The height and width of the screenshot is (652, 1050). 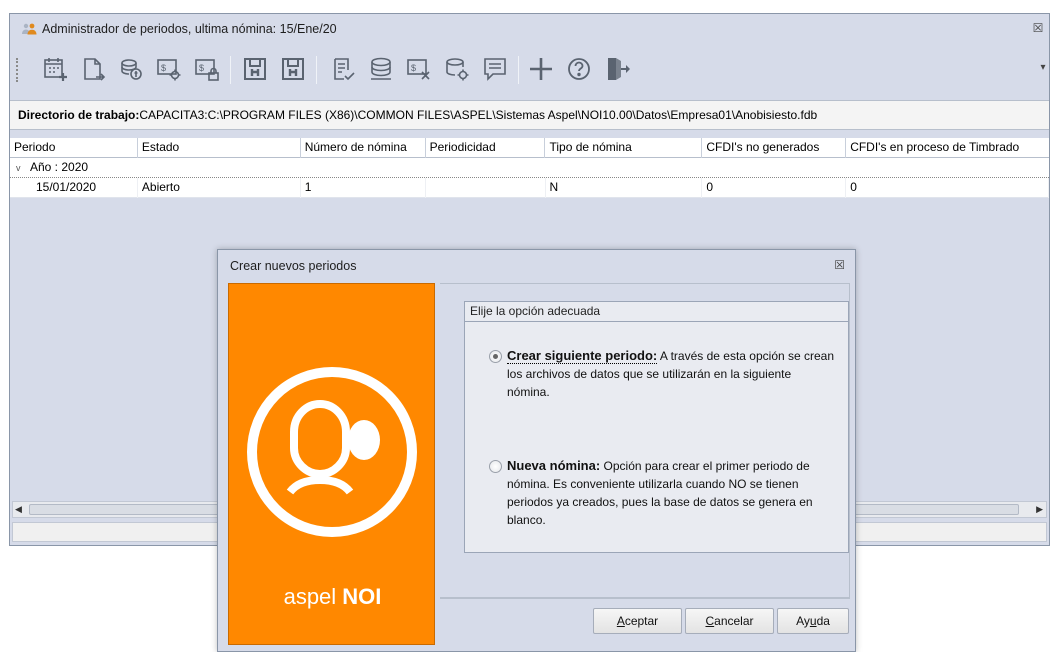 What do you see at coordinates (495, 69) in the screenshot?
I see `notes-icon` at bounding box center [495, 69].